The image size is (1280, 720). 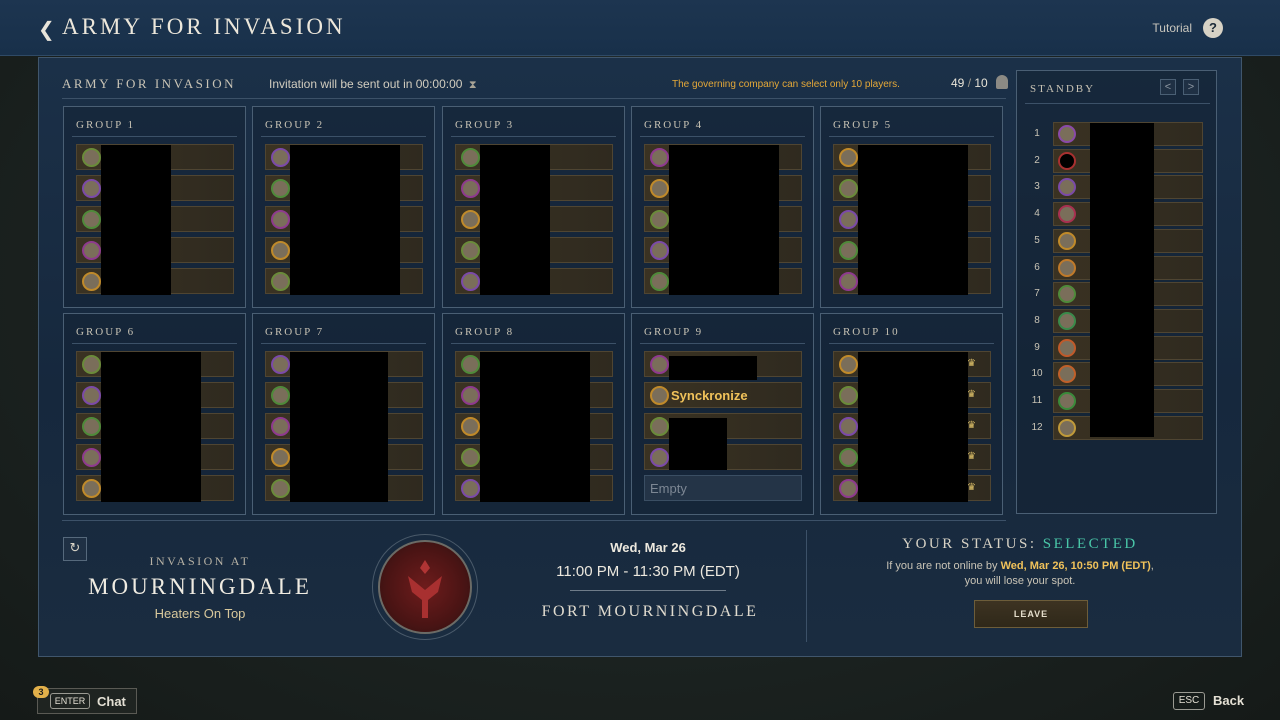 What do you see at coordinates (485, 332) in the screenshot?
I see `group-title: GROUP 8` at bounding box center [485, 332].